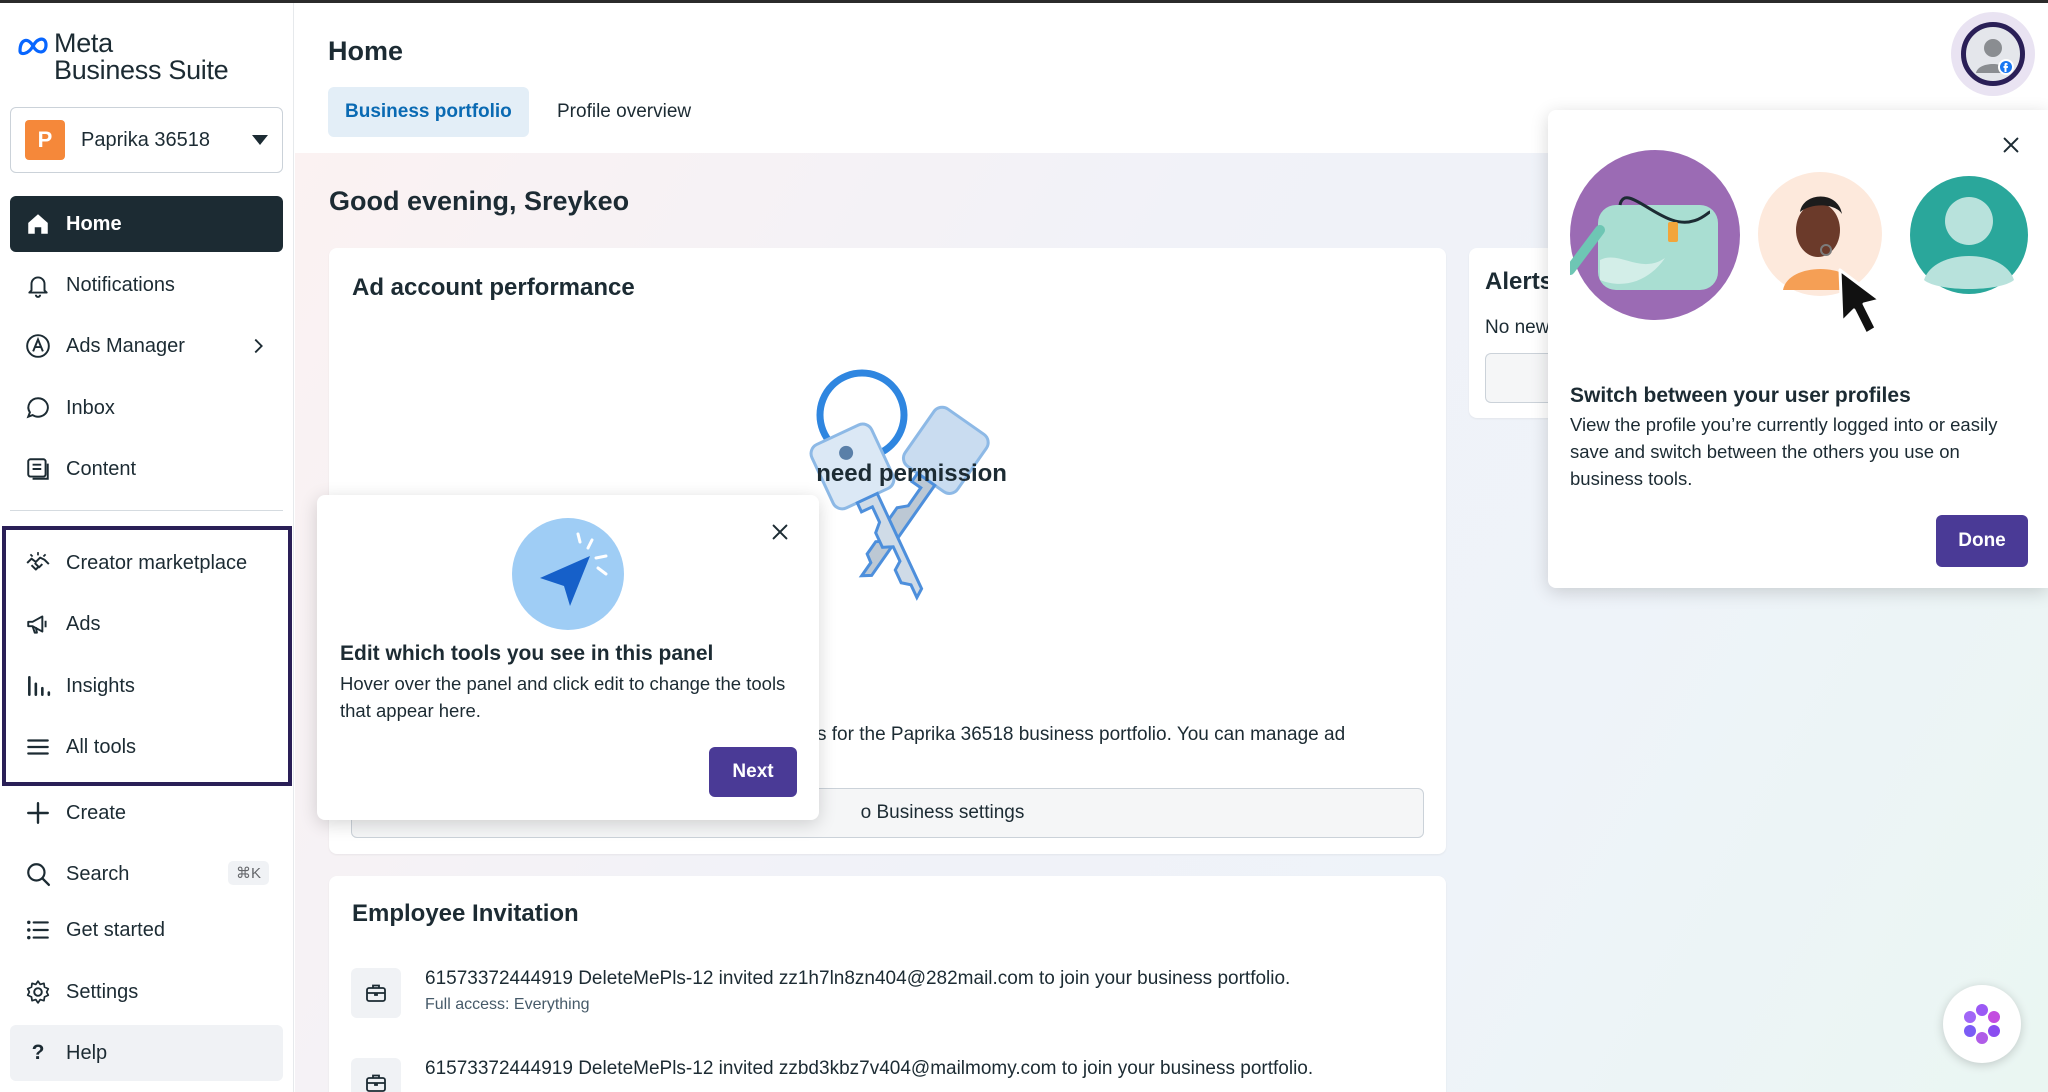 This screenshot has height=1092, width=2048. What do you see at coordinates (38, 992) in the screenshot?
I see `gear-icon` at bounding box center [38, 992].